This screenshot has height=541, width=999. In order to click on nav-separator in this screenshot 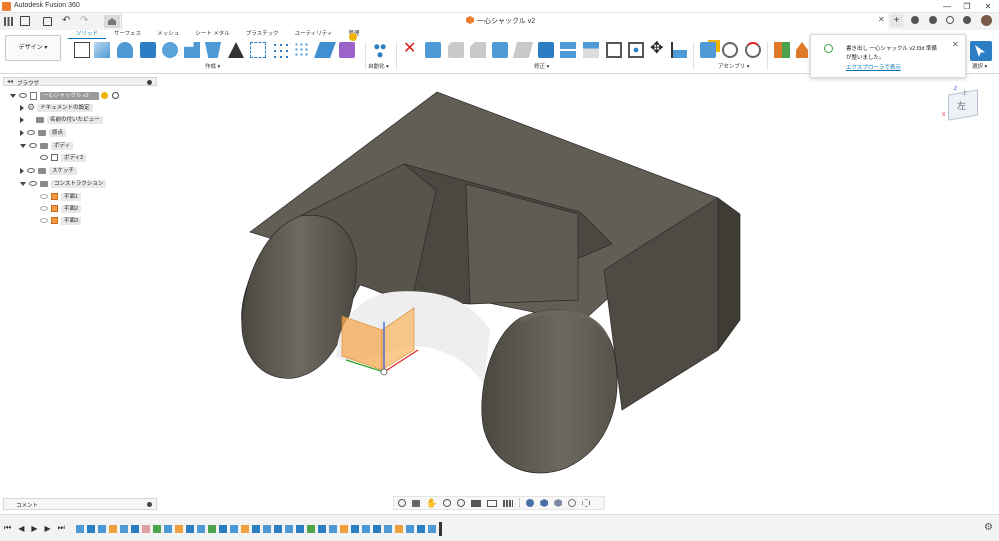, I will do `click(520, 503)`.